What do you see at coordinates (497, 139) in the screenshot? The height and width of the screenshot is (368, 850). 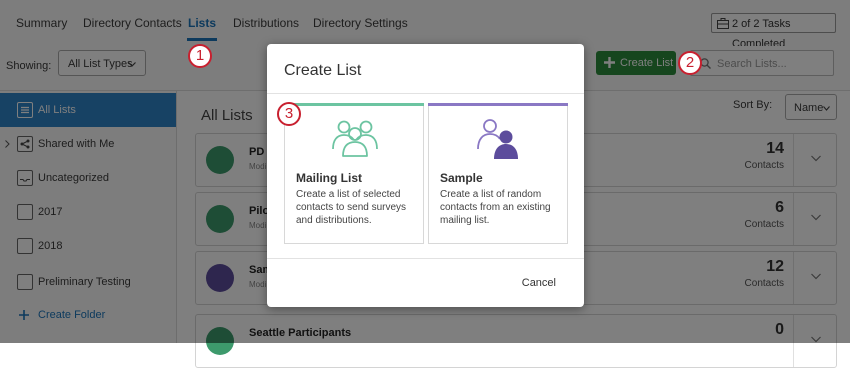 I see `sample-person-icon` at bounding box center [497, 139].